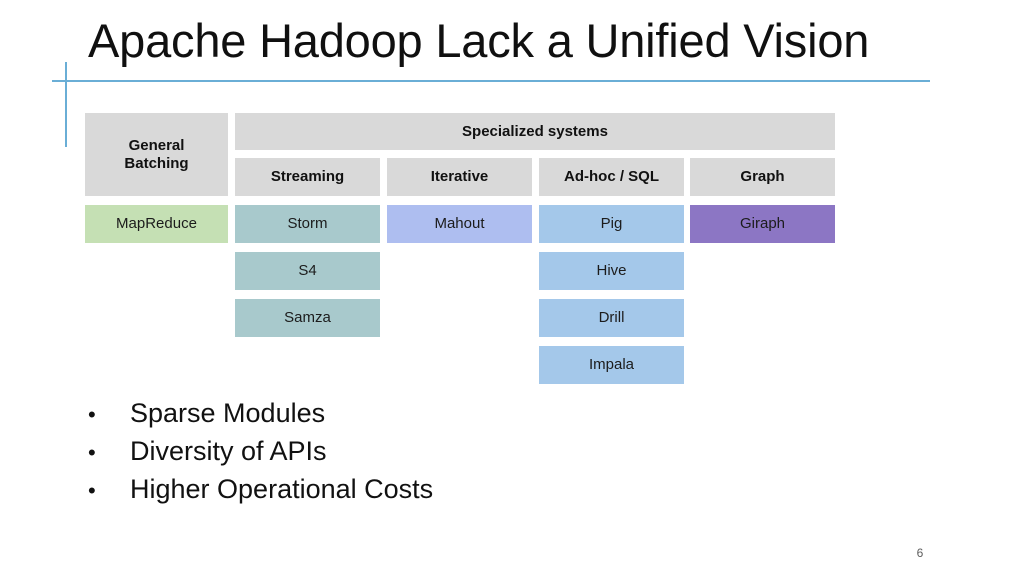  Describe the element at coordinates (156, 224) in the screenshot. I see `cell-mapreduce: MapReduce` at that location.